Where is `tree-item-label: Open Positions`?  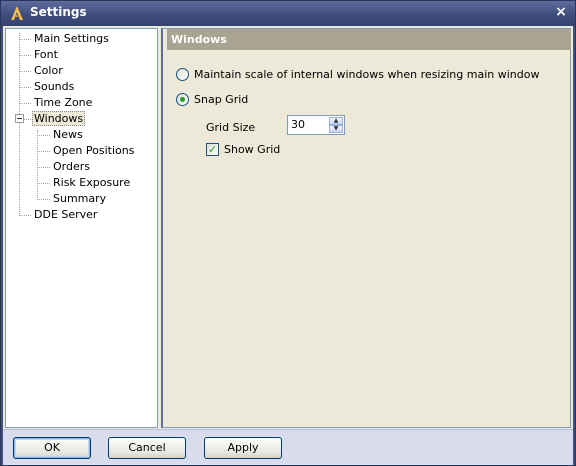 tree-item-label: Open Positions is located at coordinates (94, 150).